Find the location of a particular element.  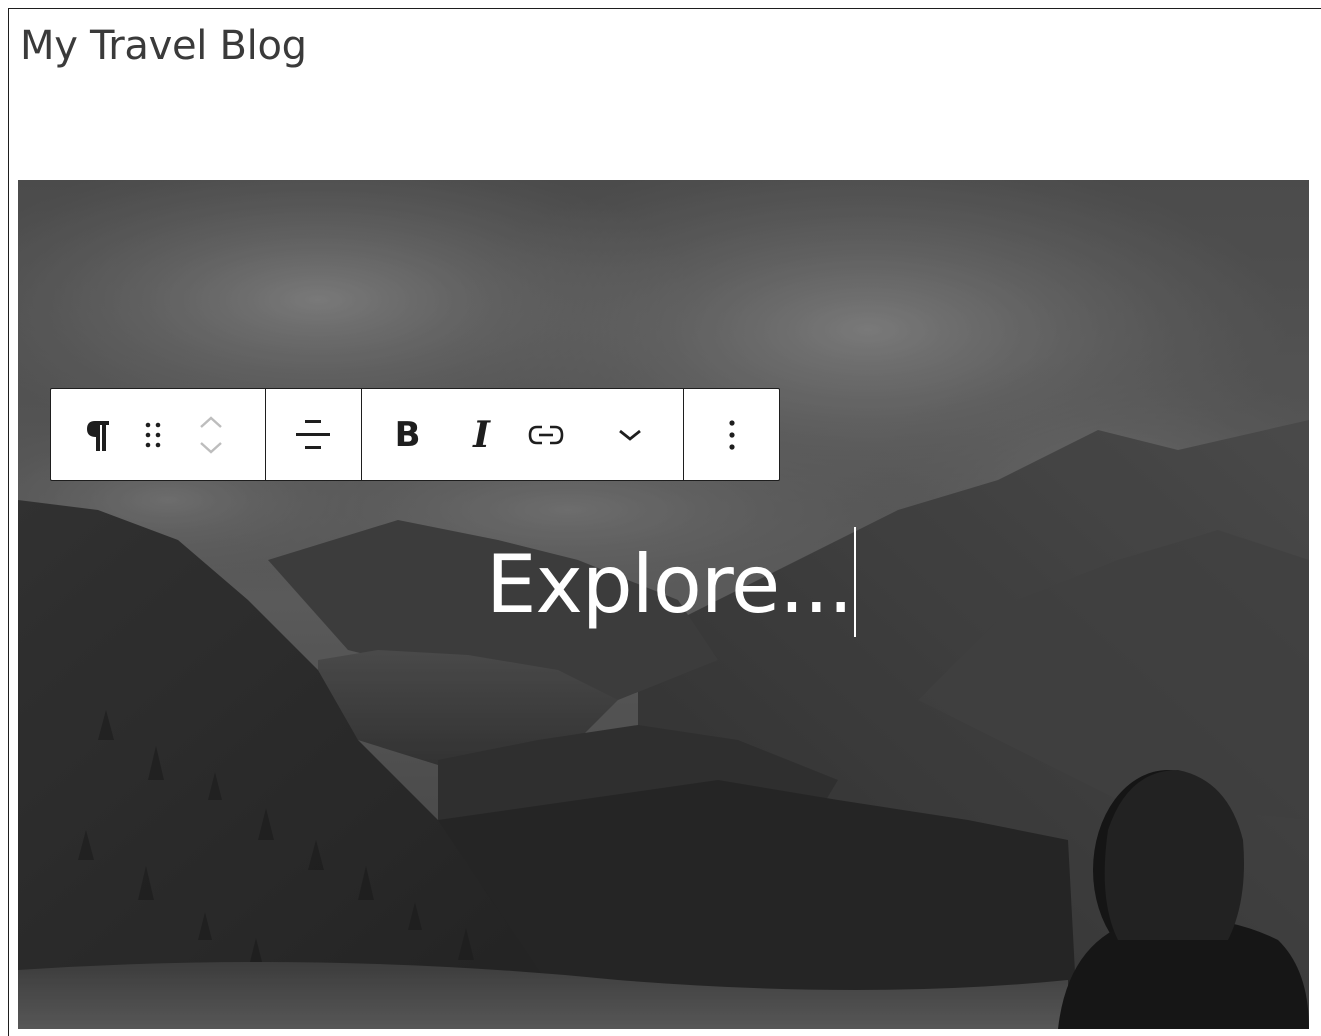

drag-handle-button is located at coordinates (153, 435).